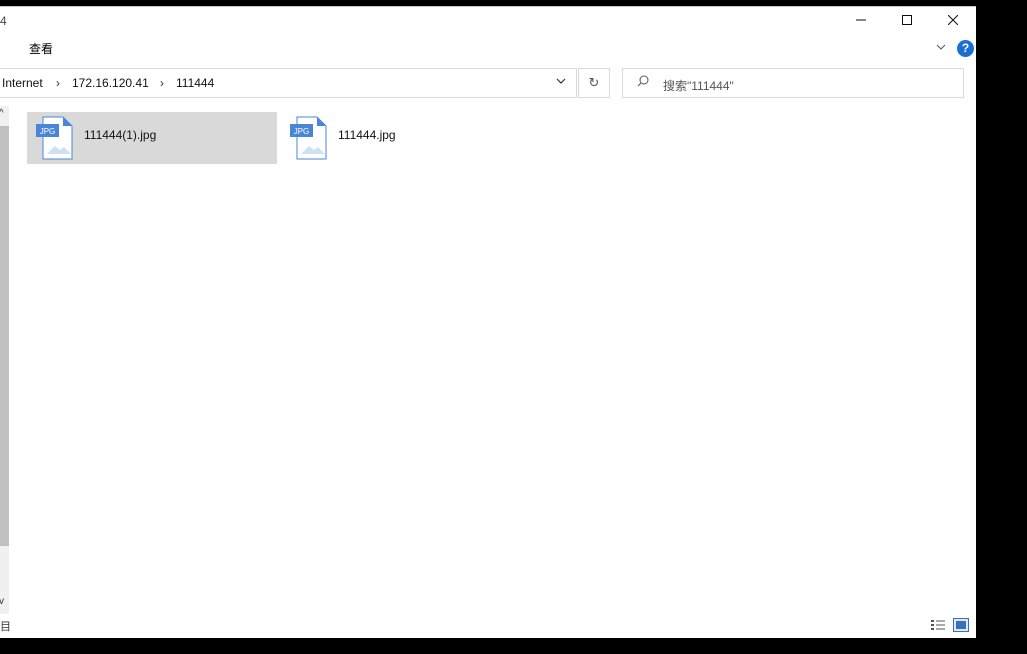 The height and width of the screenshot is (654, 1027). I want to click on window-title: 4, so click(3, 21).